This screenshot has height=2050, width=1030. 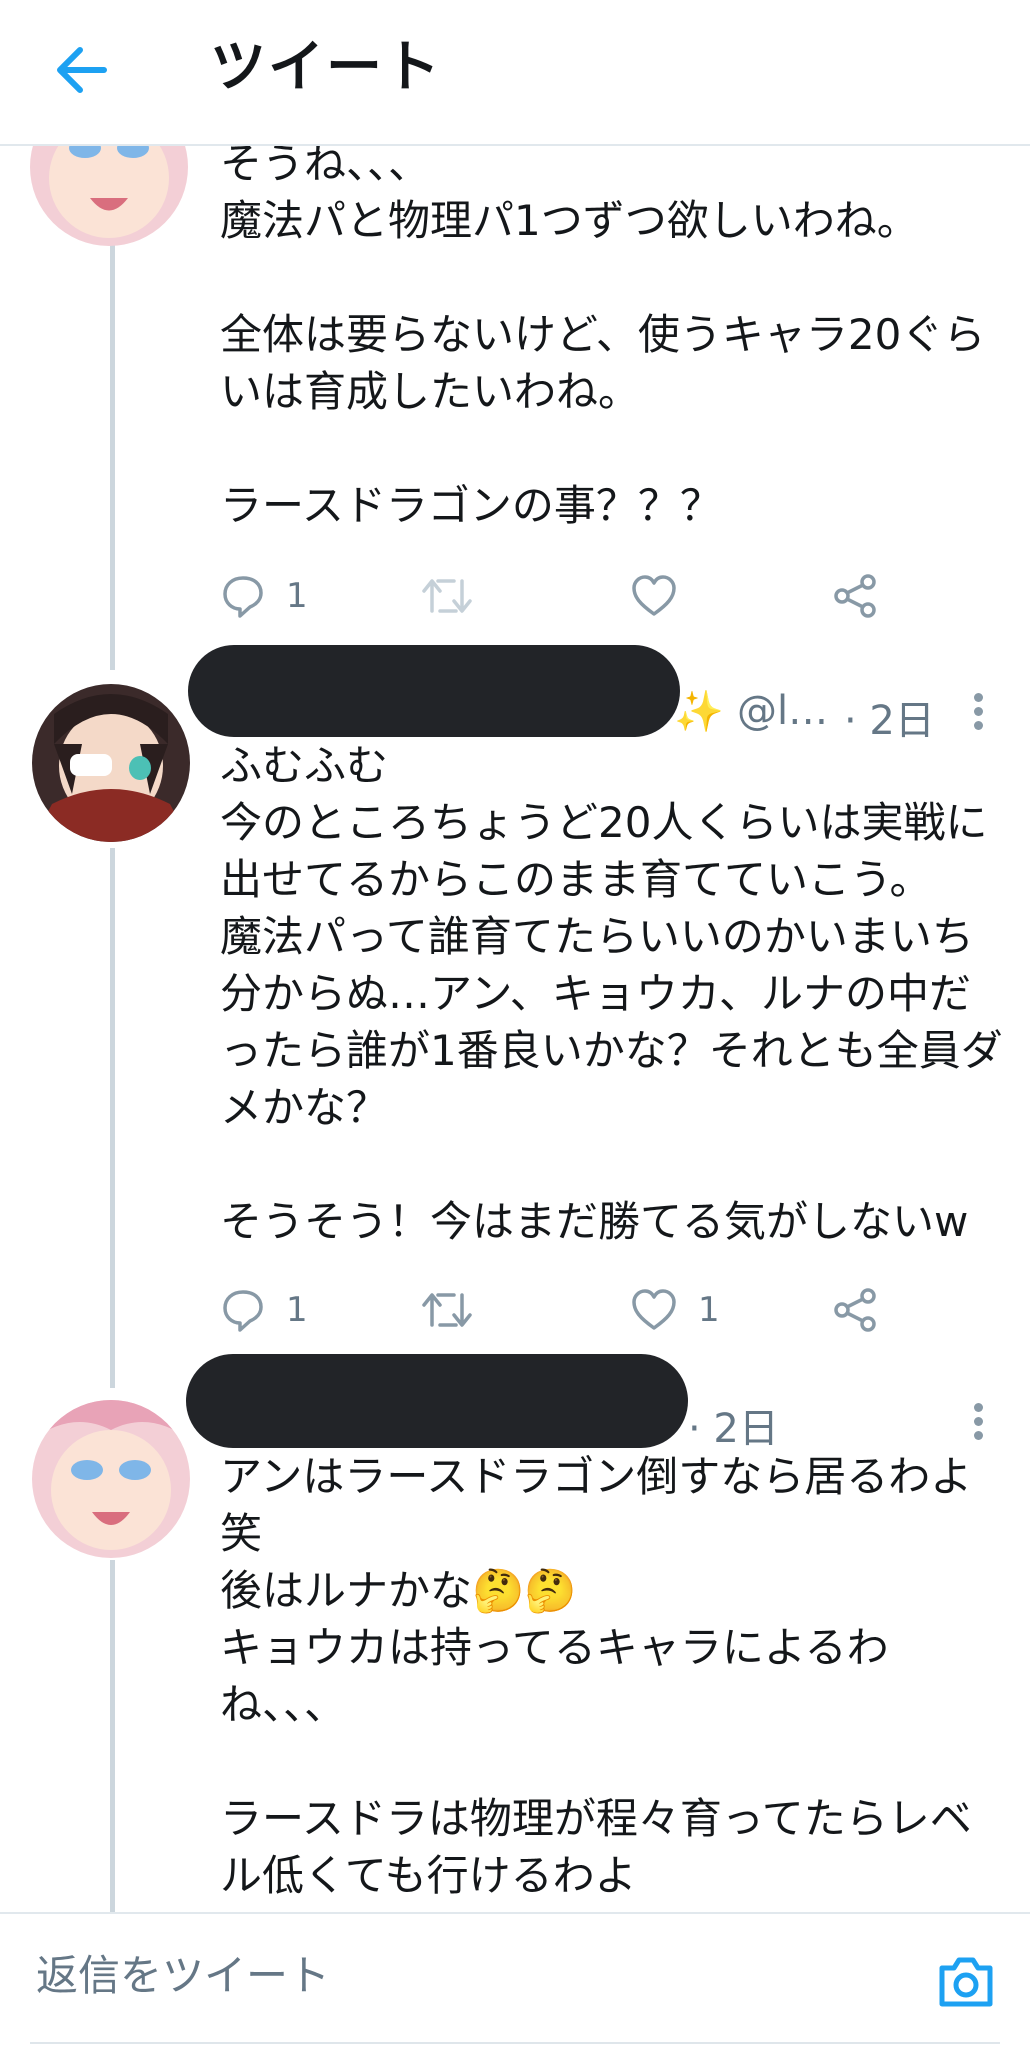 I want to click on reply-bar: 返信をツイート, so click(x=515, y=1981).